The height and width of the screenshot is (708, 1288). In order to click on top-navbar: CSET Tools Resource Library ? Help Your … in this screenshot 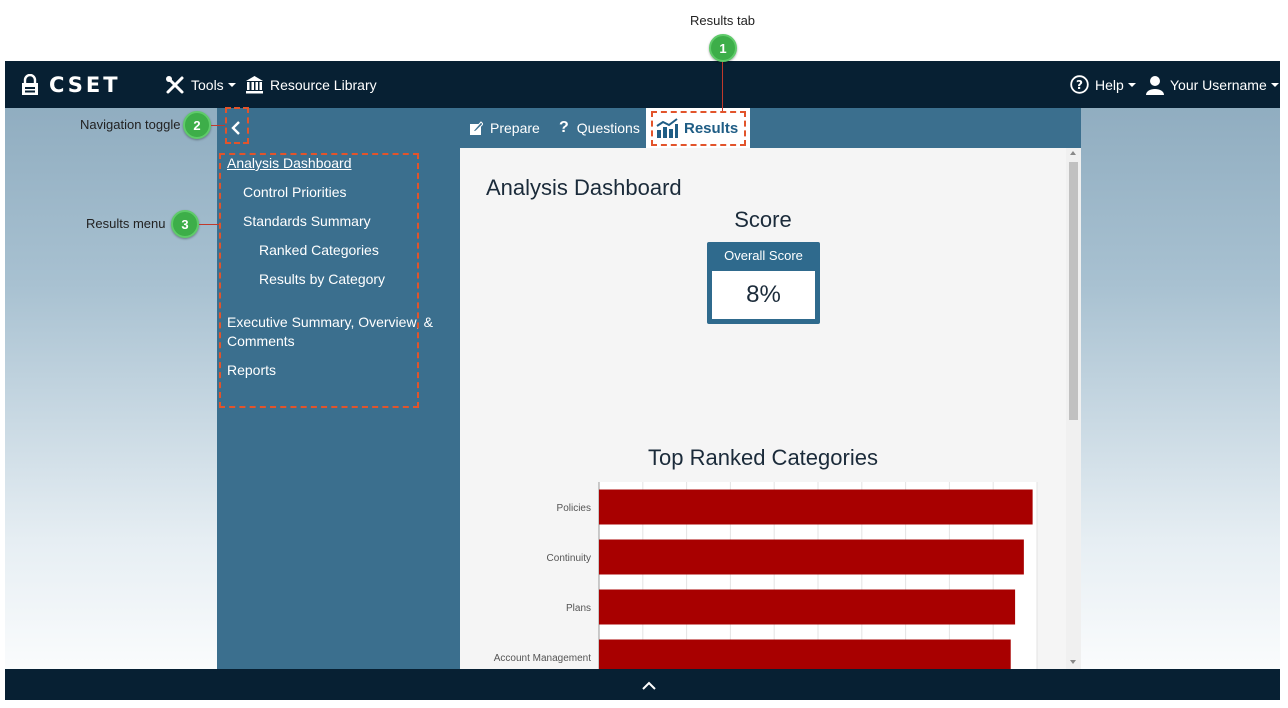, I will do `click(642, 84)`.